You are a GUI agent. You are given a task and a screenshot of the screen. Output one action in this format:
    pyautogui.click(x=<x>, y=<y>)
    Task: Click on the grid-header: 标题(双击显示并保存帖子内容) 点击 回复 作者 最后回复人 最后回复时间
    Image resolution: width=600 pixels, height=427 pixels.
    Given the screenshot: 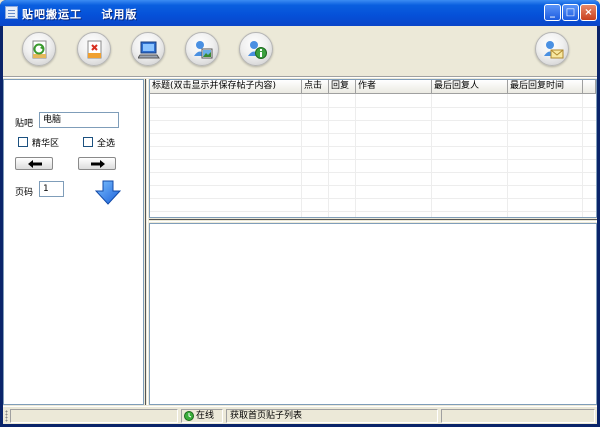 What is the action you would take?
    pyautogui.click(x=373, y=87)
    